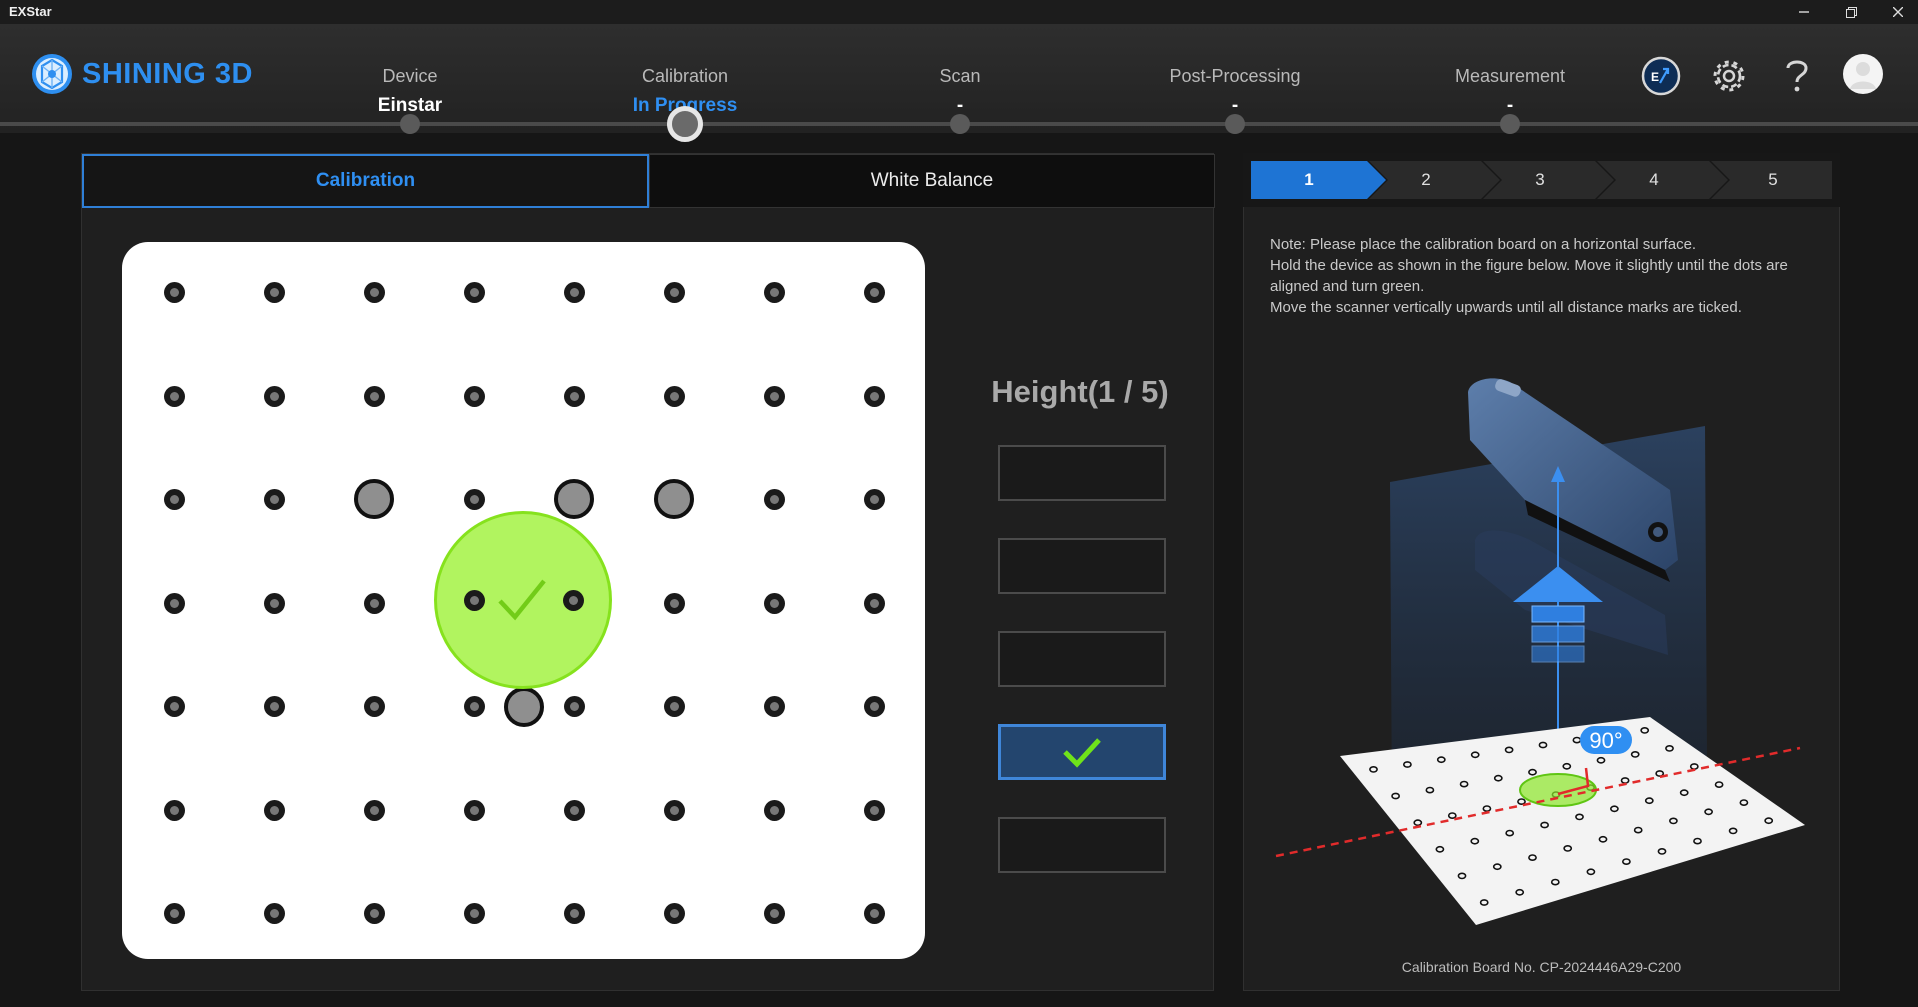 The height and width of the screenshot is (1007, 1918). What do you see at coordinates (1558, 790) in the screenshot?
I see `alignment-ring` at bounding box center [1558, 790].